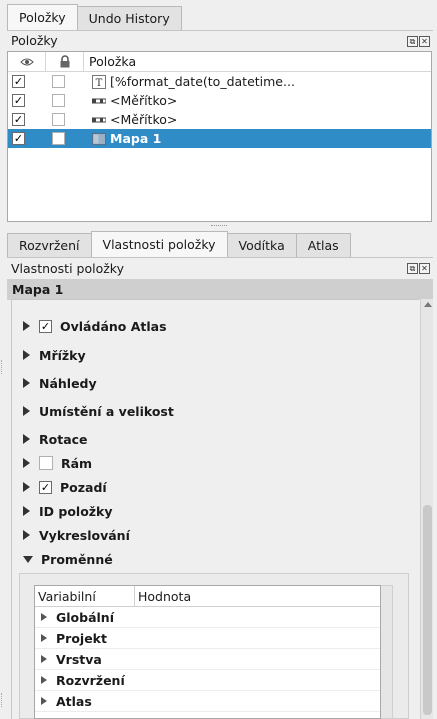  Describe the element at coordinates (65, 487) in the screenshot. I see `group-background: ✓ Pozadí` at that location.